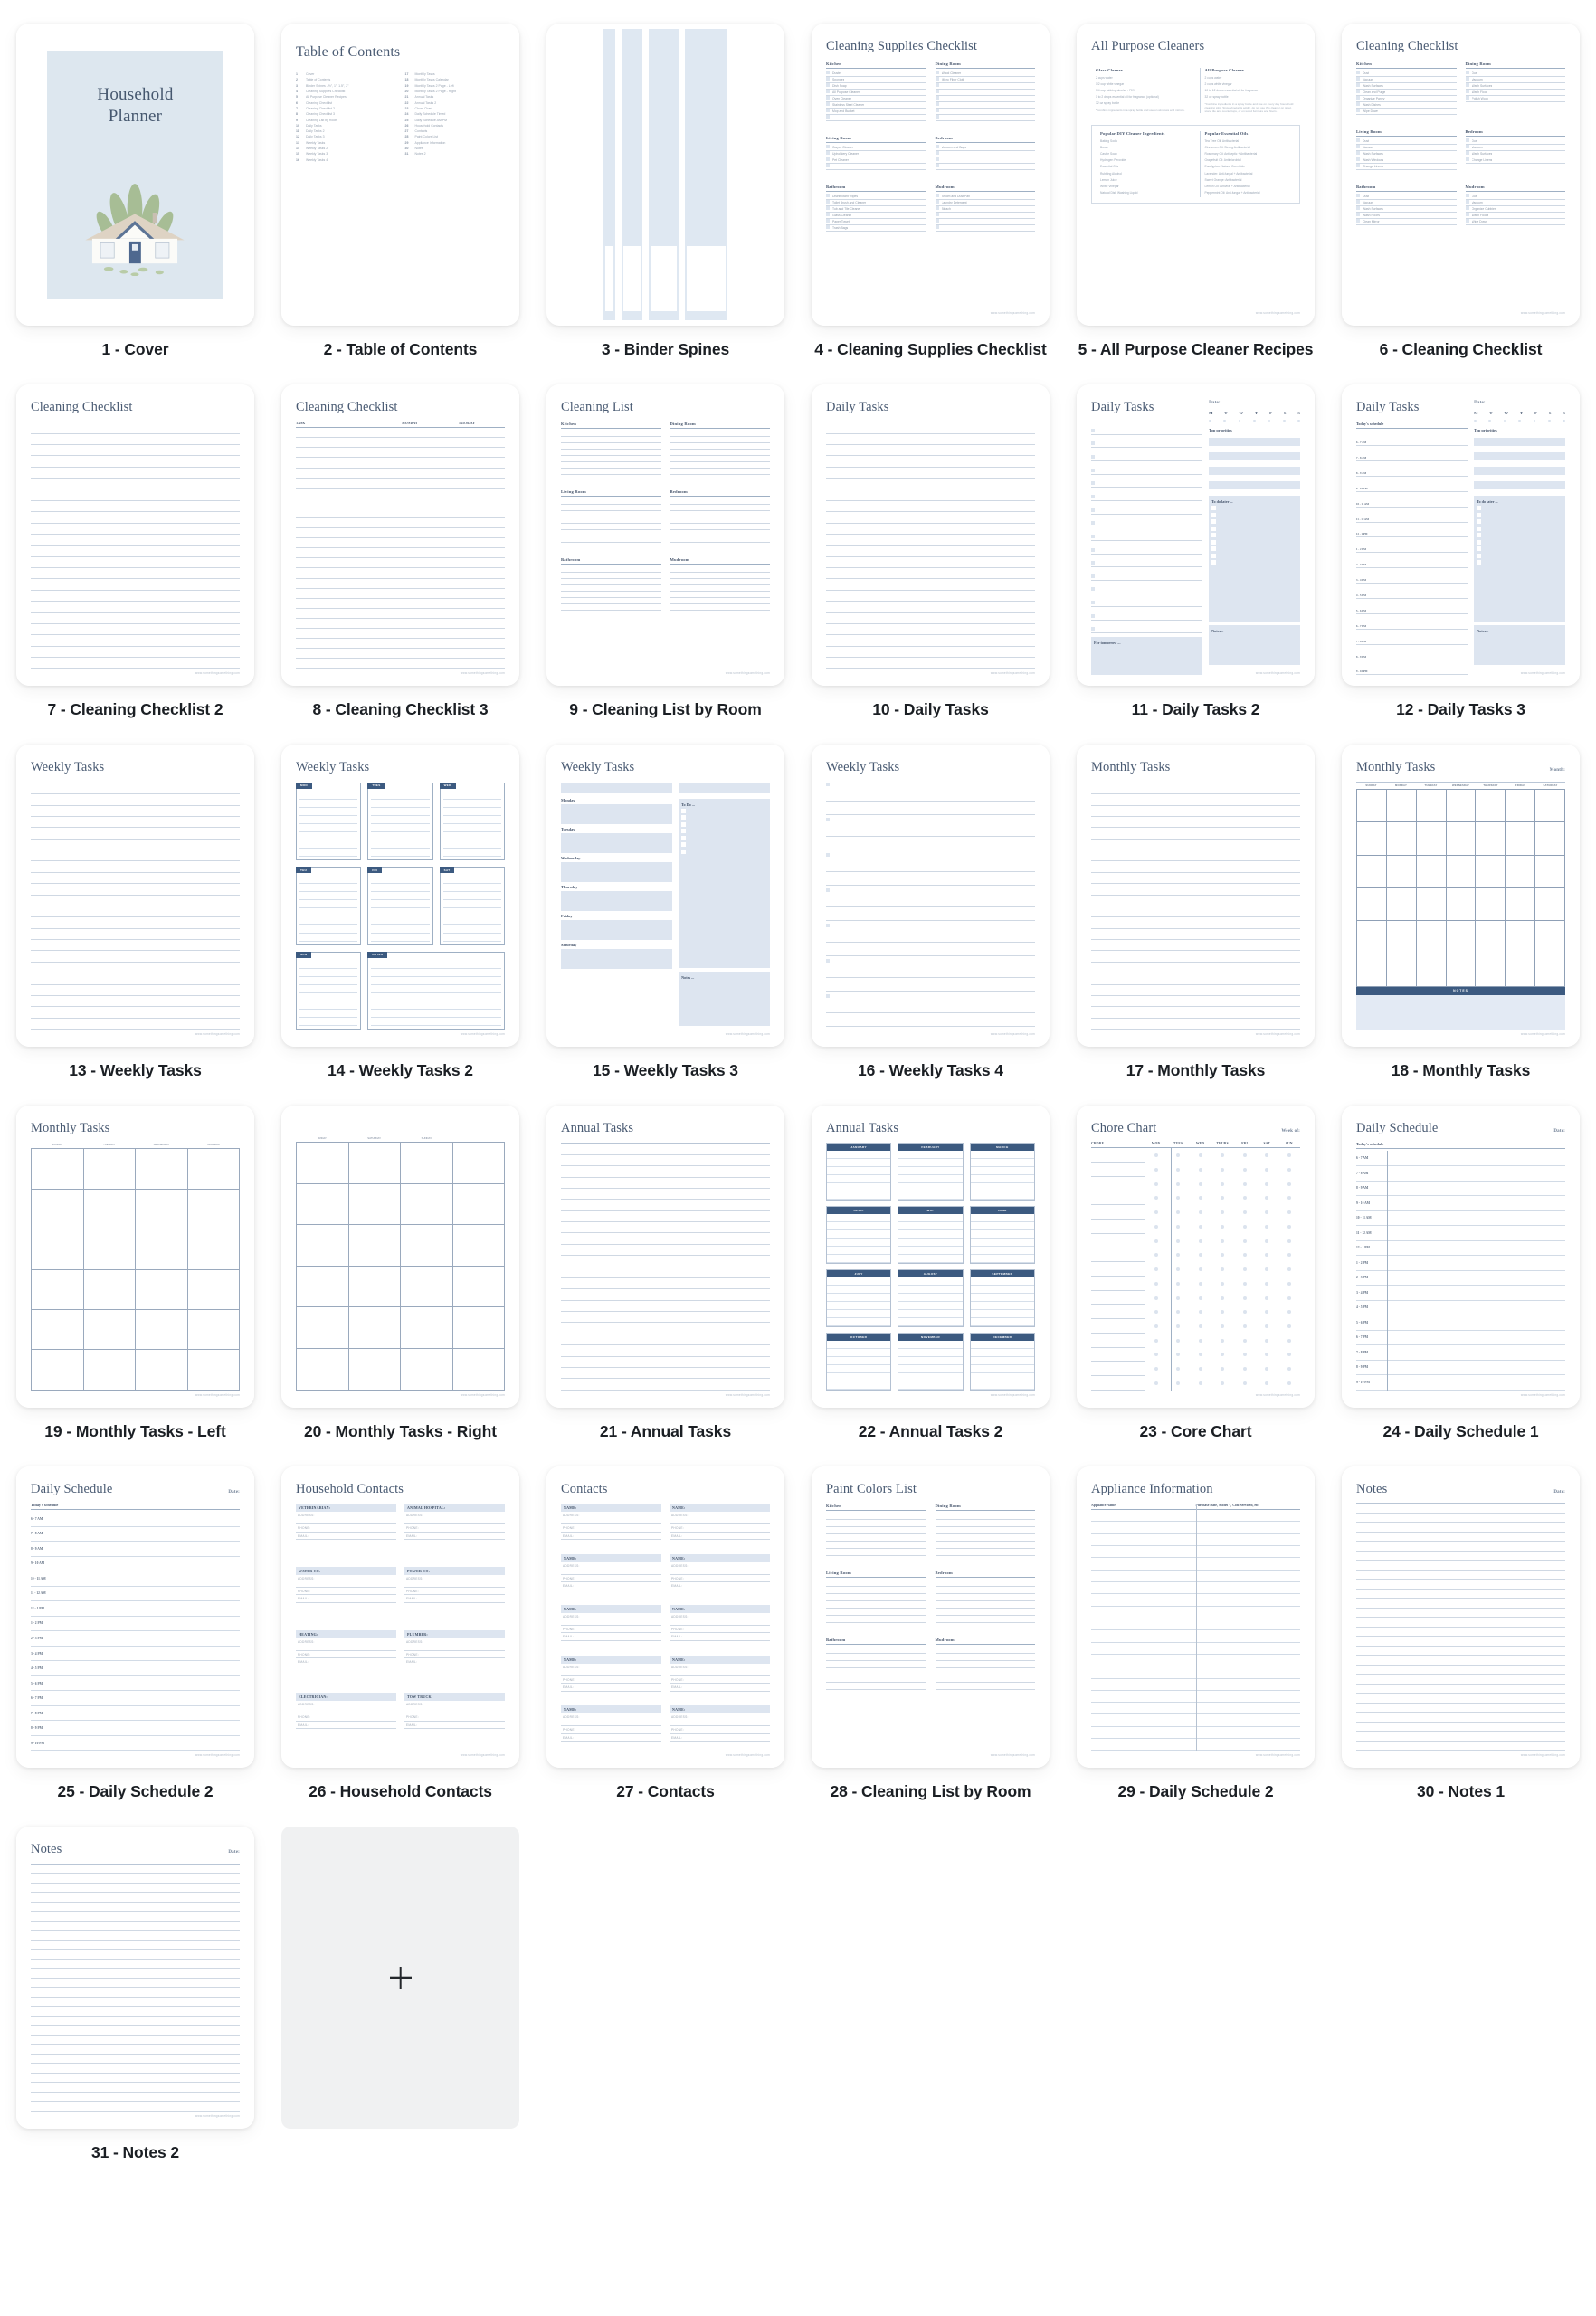 Image resolution: width=1596 pixels, height=2316 pixels. What do you see at coordinates (1002, 1172) in the screenshot?
I see `month-block: MARCH` at bounding box center [1002, 1172].